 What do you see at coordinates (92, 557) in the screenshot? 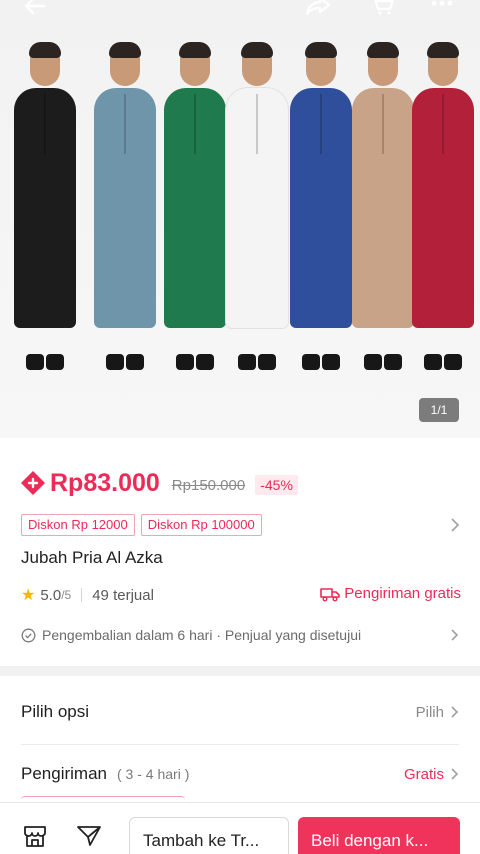
I see `product-title: Jubah Pria Al Azka` at bounding box center [92, 557].